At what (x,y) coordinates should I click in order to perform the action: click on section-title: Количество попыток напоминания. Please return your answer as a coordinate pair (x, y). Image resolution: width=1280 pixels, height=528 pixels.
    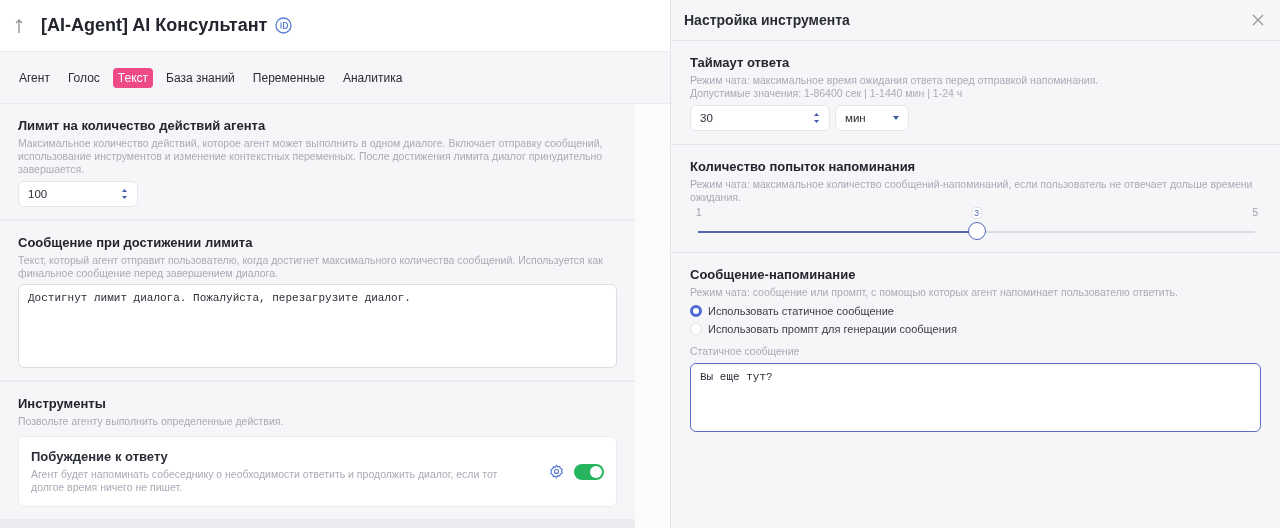
    Looking at the image, I should click on (803, 166).